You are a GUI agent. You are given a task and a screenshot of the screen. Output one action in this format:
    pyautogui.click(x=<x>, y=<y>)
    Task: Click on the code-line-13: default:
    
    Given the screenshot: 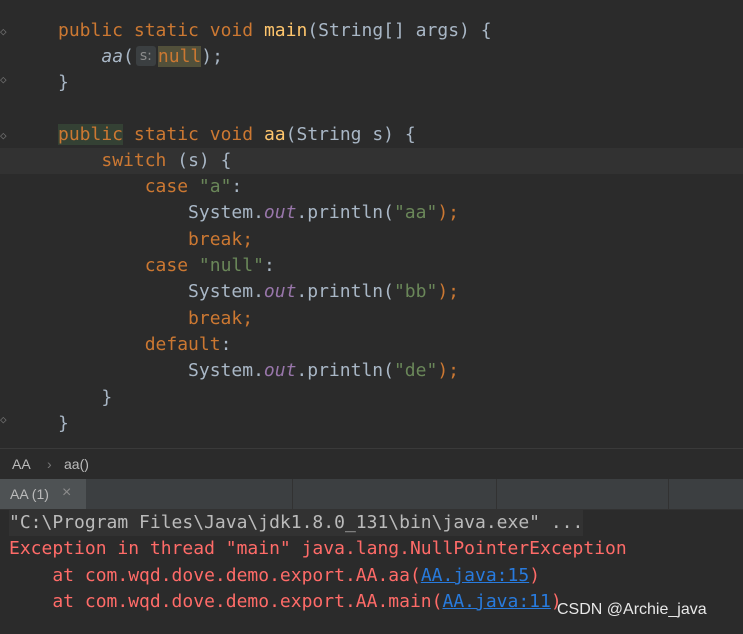 What is the action you would take?
    pyautogui.click(x=145, y=345)
    